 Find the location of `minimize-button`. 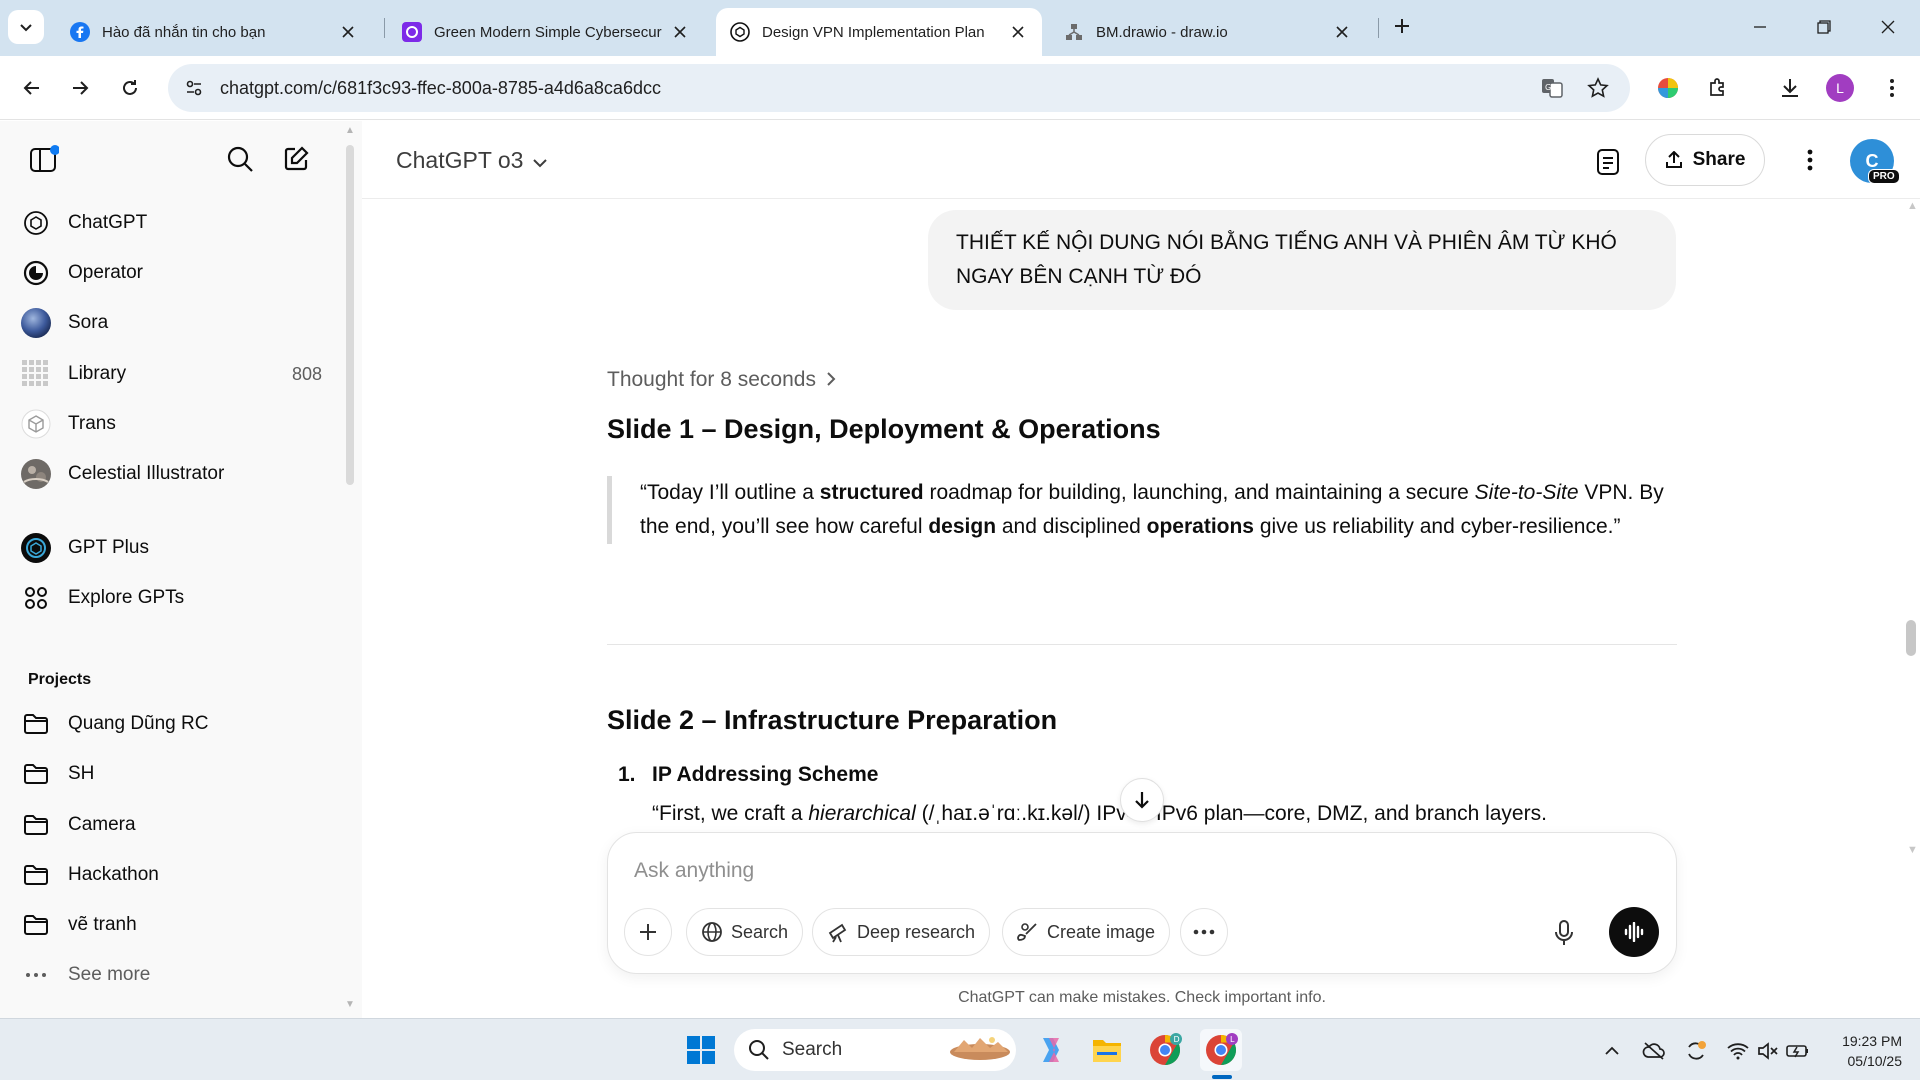

minimize-button is located at coordinates (1760, 27).